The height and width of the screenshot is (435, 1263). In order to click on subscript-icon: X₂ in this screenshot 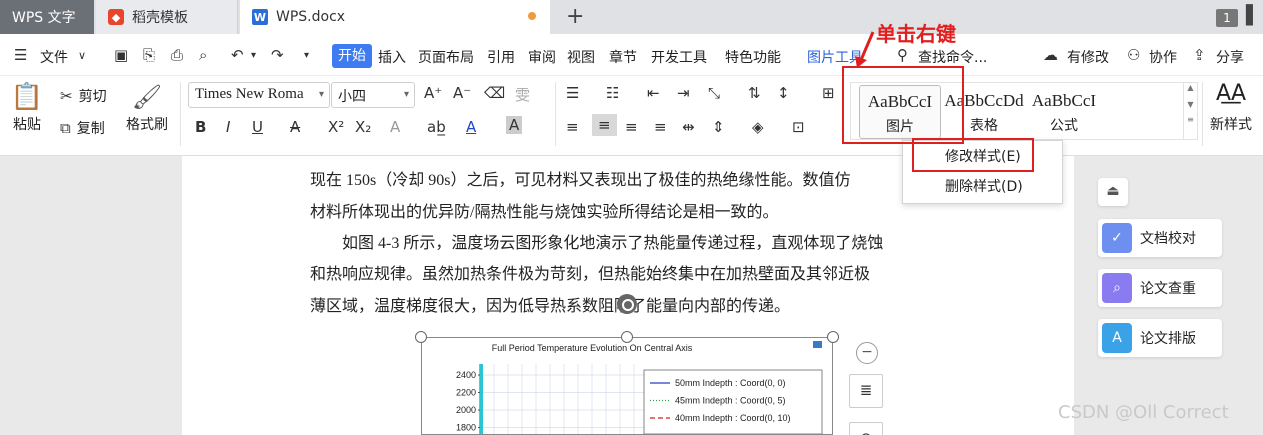, I will do `click(363, 127)`.